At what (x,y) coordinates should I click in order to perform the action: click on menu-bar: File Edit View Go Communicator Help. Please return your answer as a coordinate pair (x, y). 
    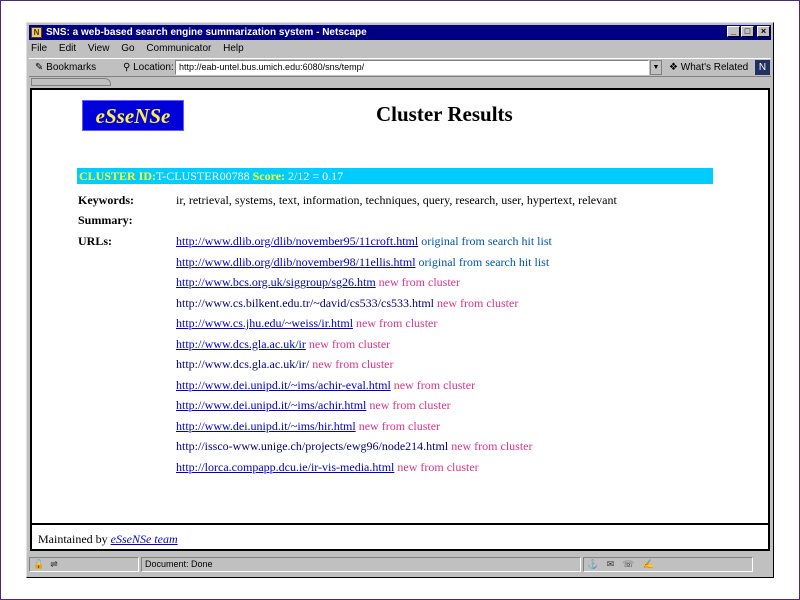
    Looking at the image, I should click on (142, 49).